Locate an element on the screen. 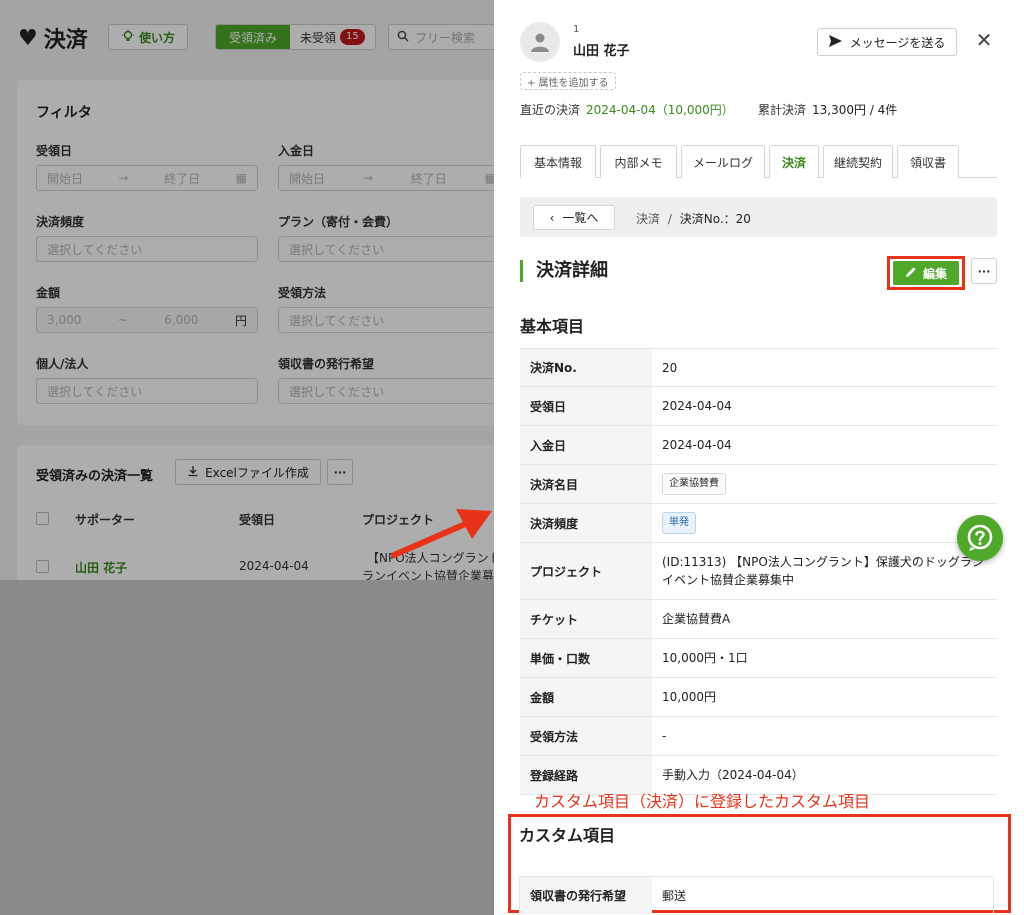 The height and width of the screenshot is (915, 1024). recent-payment-label: 直近の決済 is located at coordinates (550, 110).